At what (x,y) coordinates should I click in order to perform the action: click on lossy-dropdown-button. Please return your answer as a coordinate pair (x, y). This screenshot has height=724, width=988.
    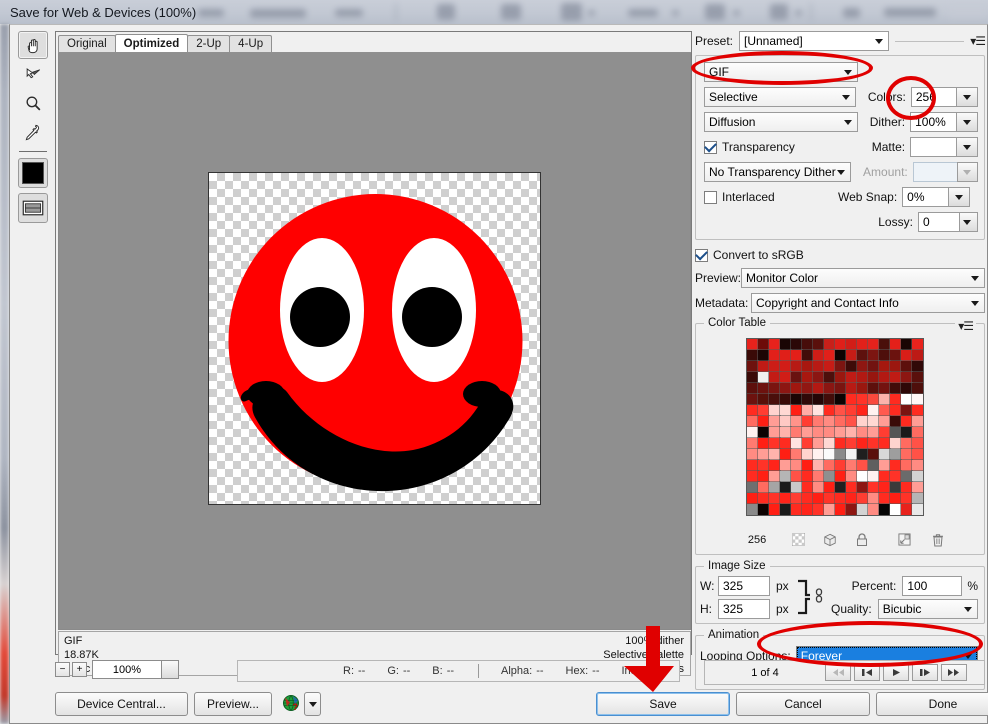
    Looking at the image, I should click on (968, 222).